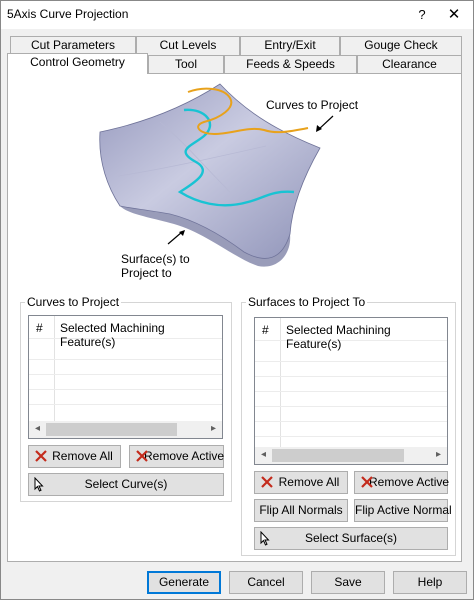  I want to click on curves-list-header: # Selected Machining Feature(s), so click(125, 332).